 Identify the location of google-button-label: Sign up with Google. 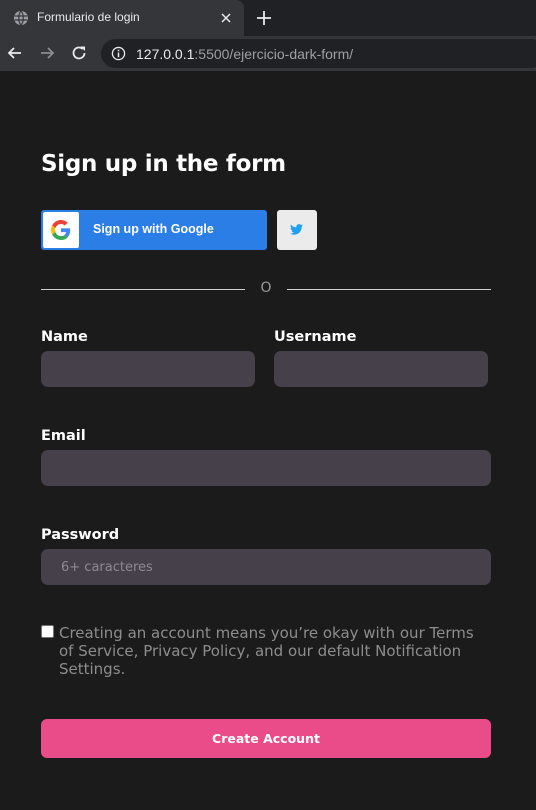
(153, 229).